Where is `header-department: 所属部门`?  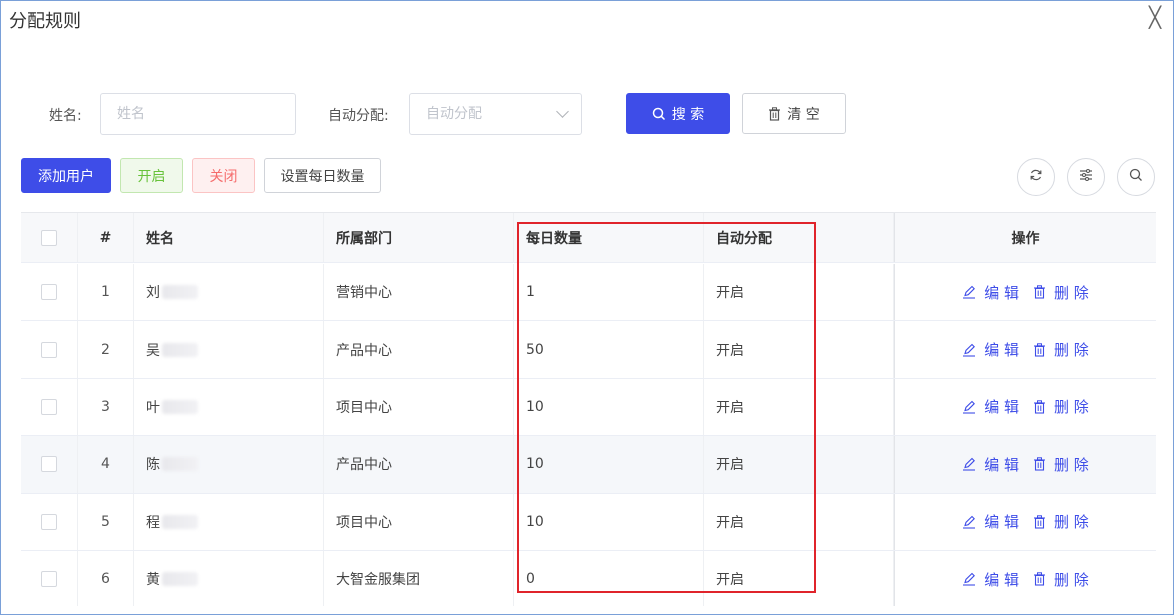 header-department: 所属部门 is located at coordinates (419, 237).